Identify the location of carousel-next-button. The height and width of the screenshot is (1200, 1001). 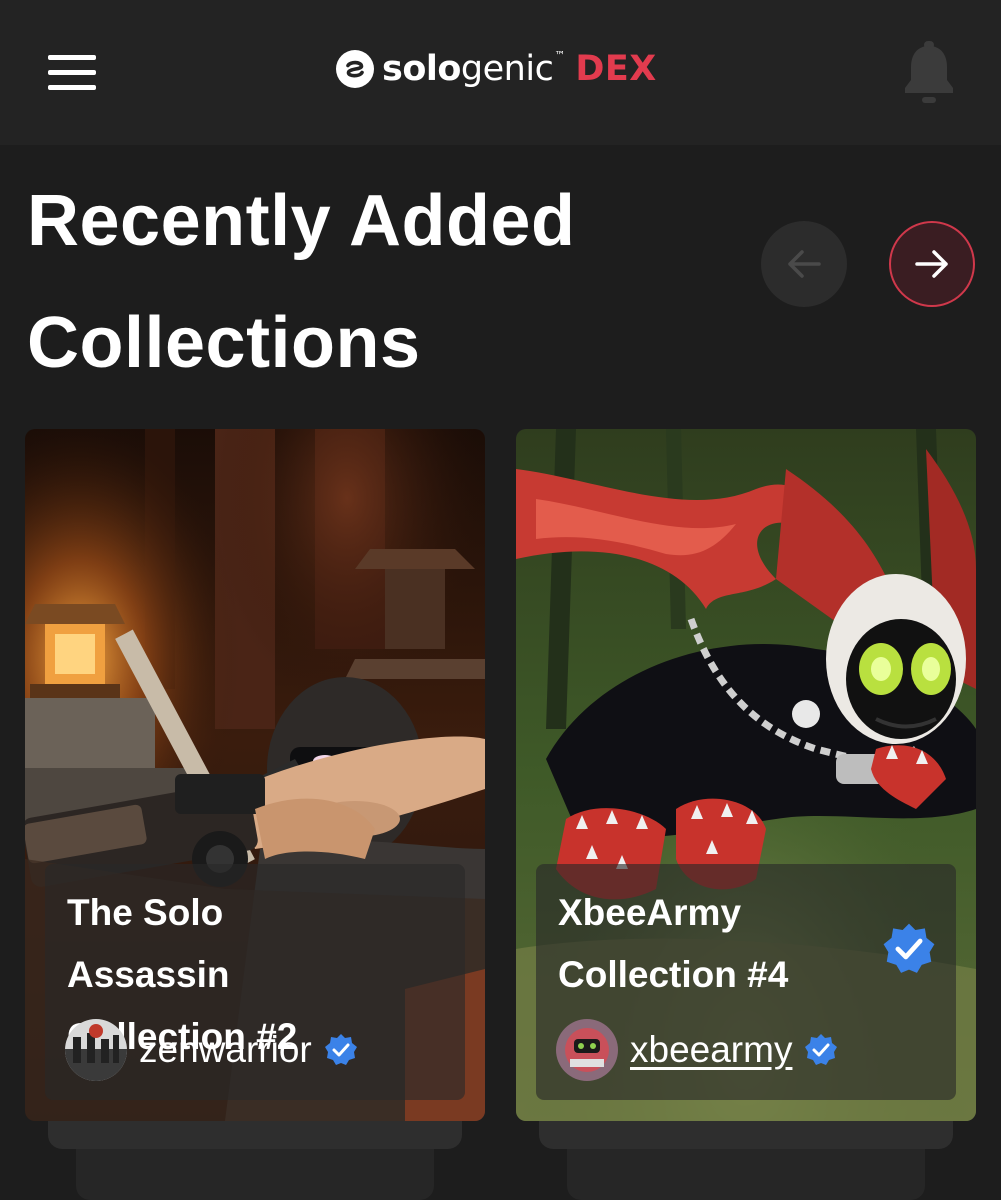
(932, 264).